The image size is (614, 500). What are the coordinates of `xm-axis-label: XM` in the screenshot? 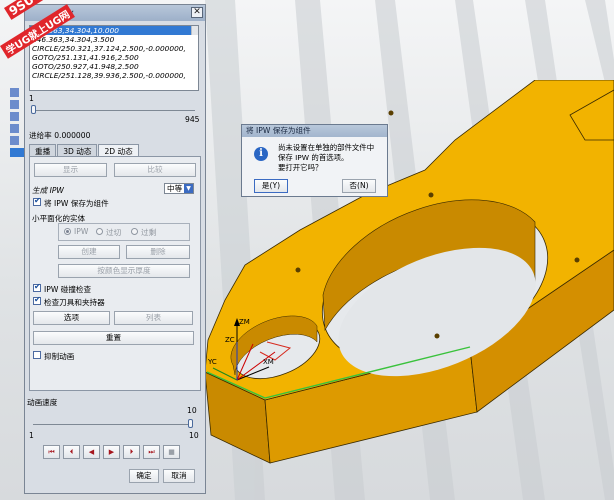 It's located at (268, 362).